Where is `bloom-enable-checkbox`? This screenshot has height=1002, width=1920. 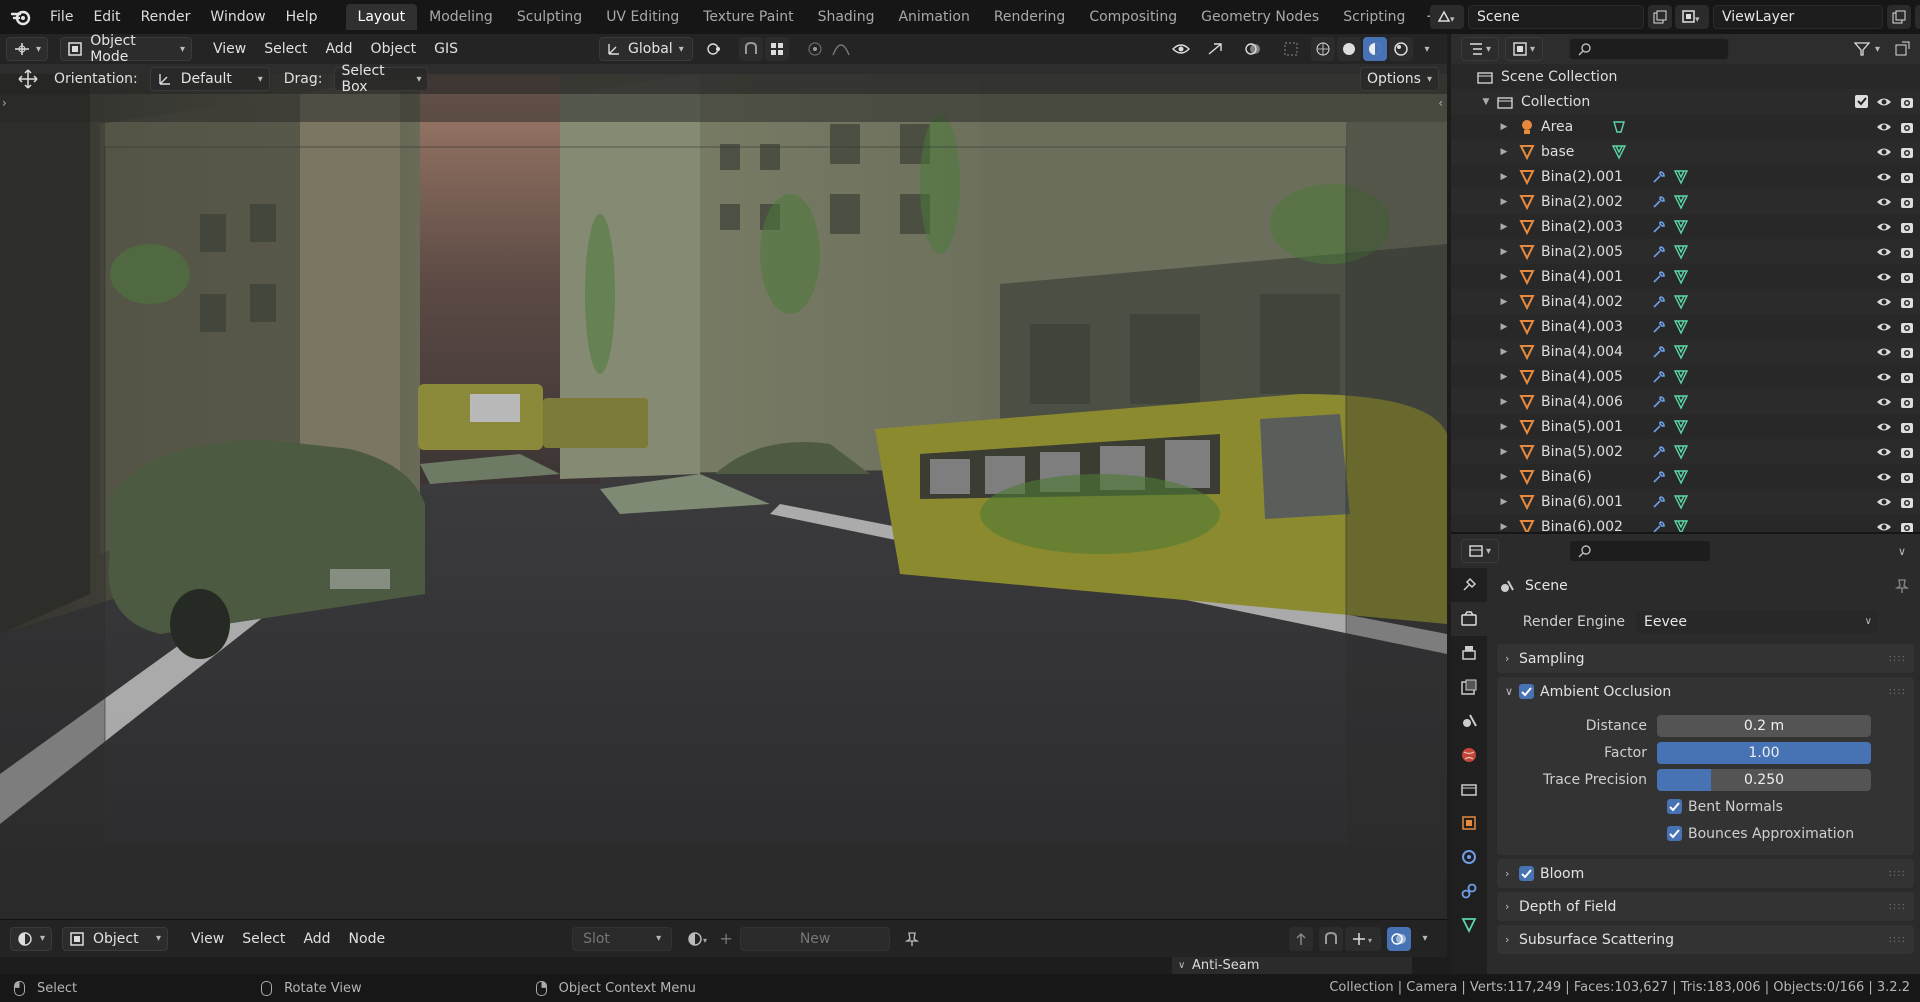 bloom-enable-checkbox is located at coordinates (1526, 873).